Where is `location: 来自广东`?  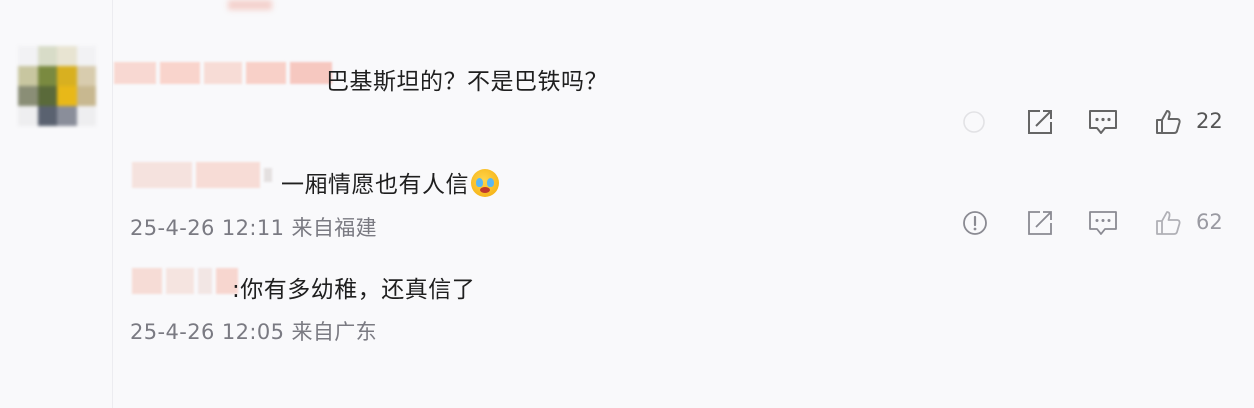 location: 来自广东 is located at coordinates (334, 332).